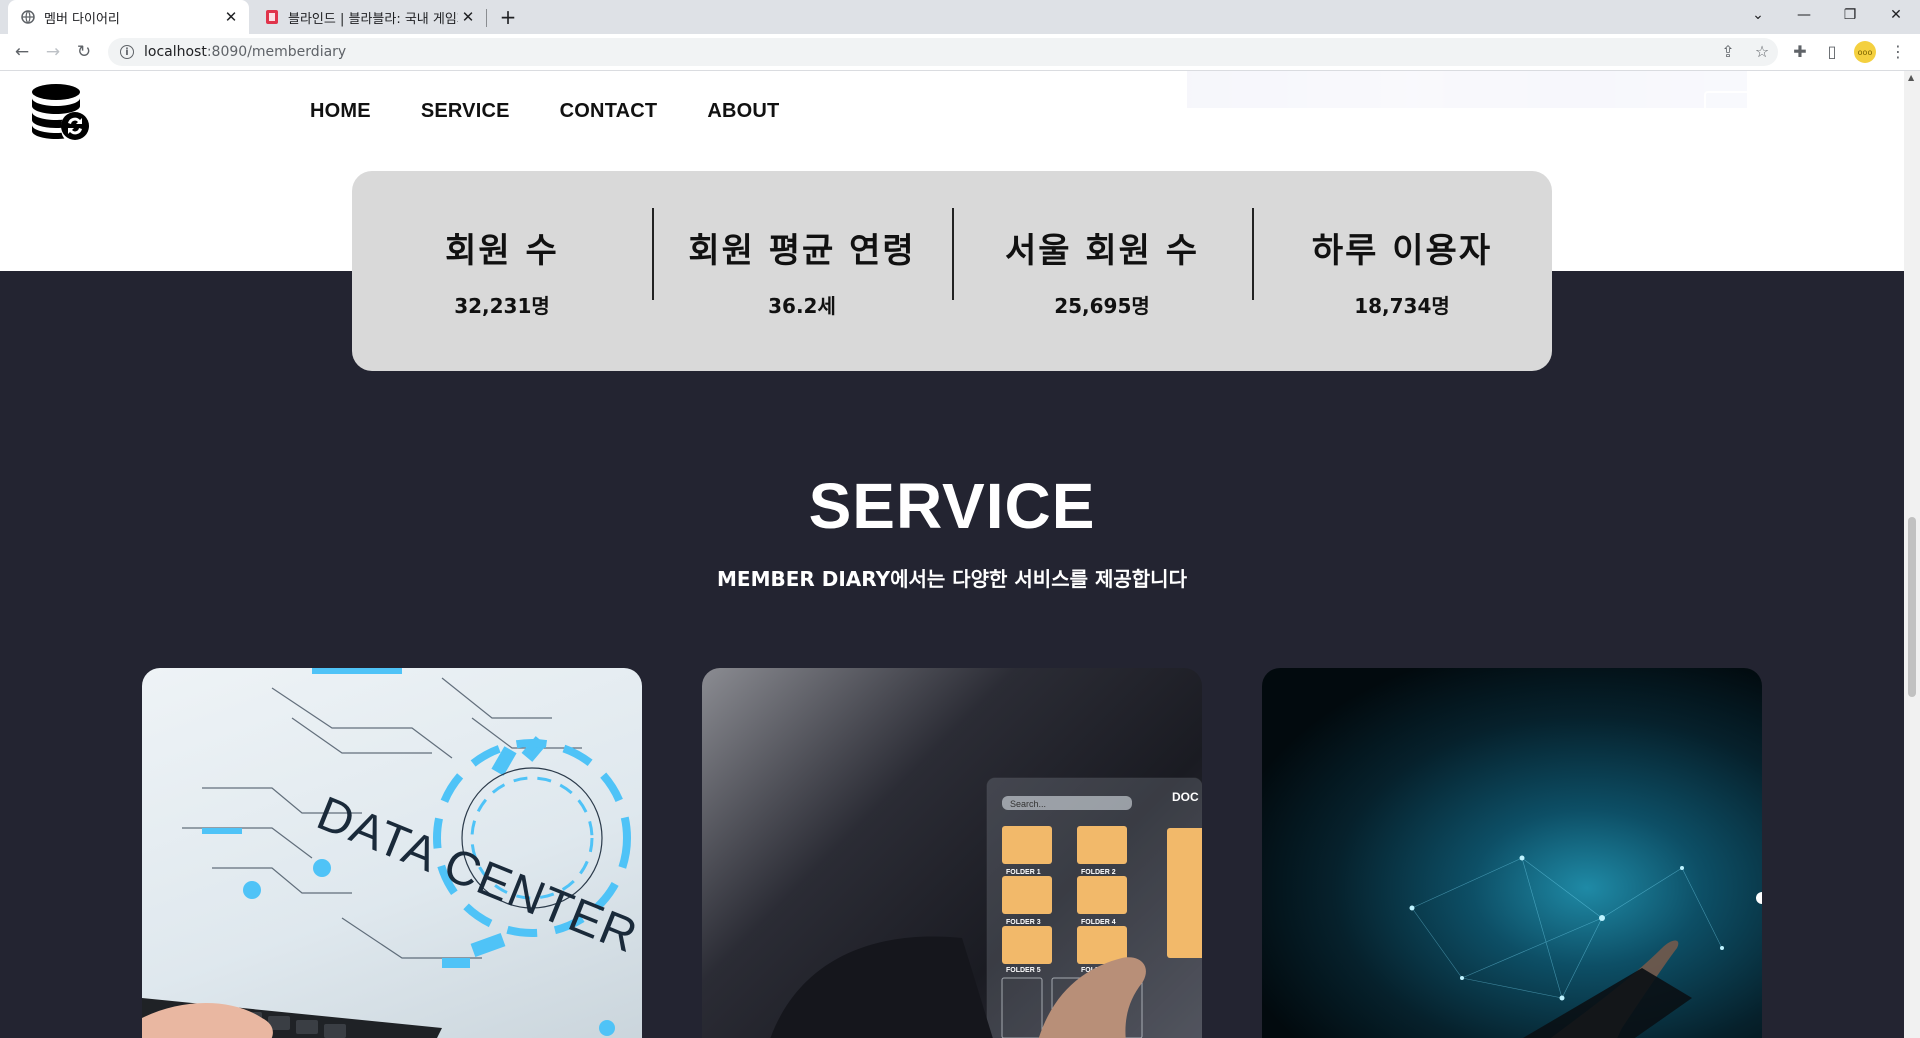 The image size is (1920, 1038). Describe the element at coordinates (609, 111) in the screenshot. I see `nav-contact: CONTACT` at that location.